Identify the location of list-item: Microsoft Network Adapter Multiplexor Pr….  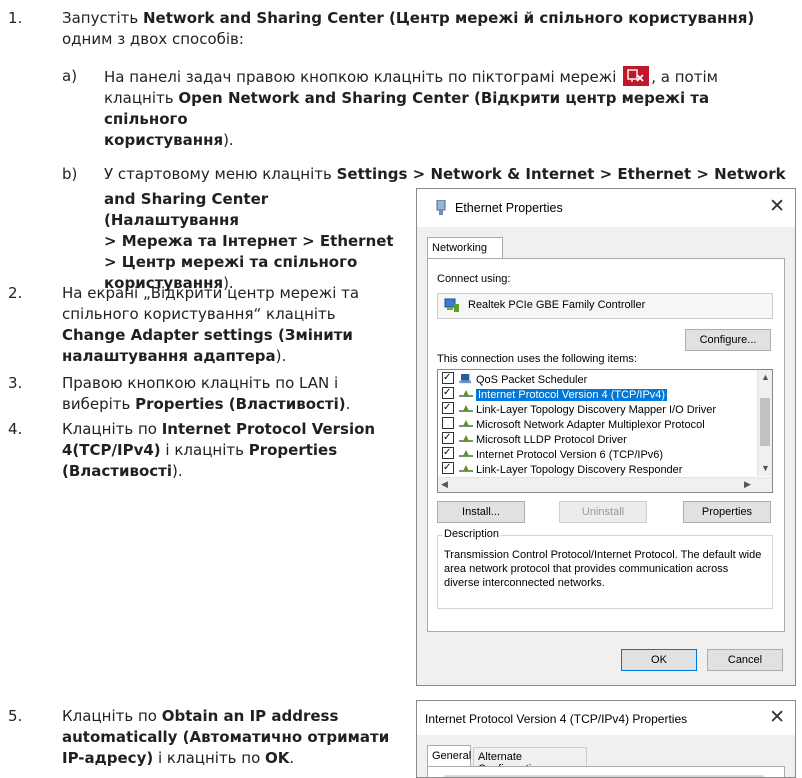
(573, 424).